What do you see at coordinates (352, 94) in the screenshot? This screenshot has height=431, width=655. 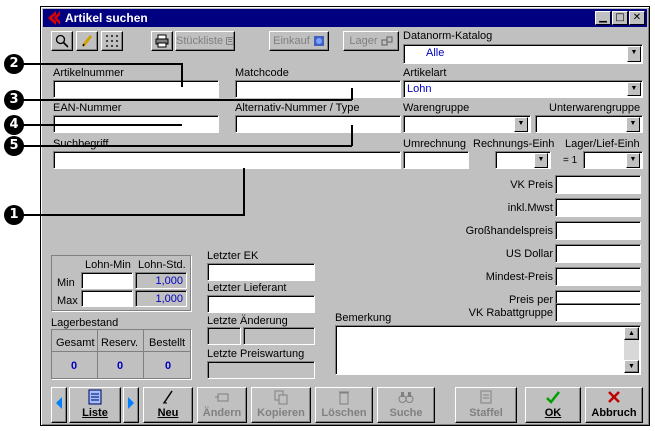 I see `callout-line-3-vert` at bounding box center [352, 94].